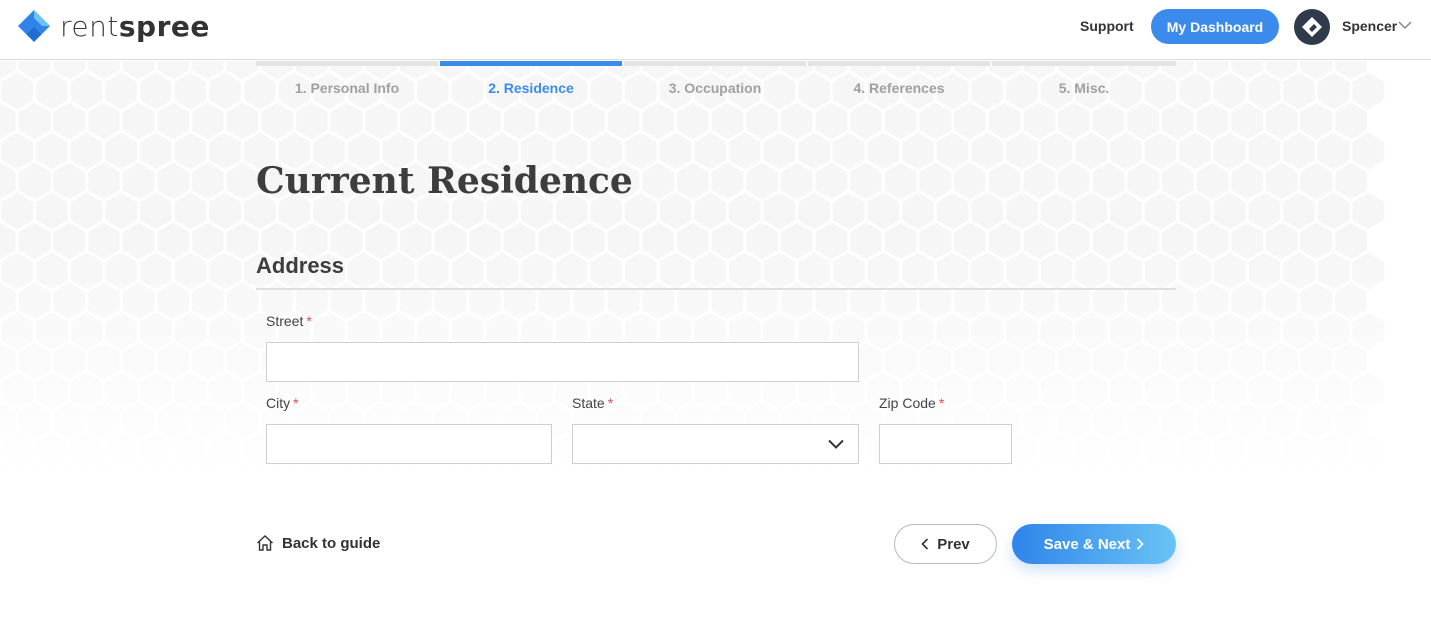 The image size is (1431, 625). I want to click on step-label: 5. Misc., so click(1084, 88).